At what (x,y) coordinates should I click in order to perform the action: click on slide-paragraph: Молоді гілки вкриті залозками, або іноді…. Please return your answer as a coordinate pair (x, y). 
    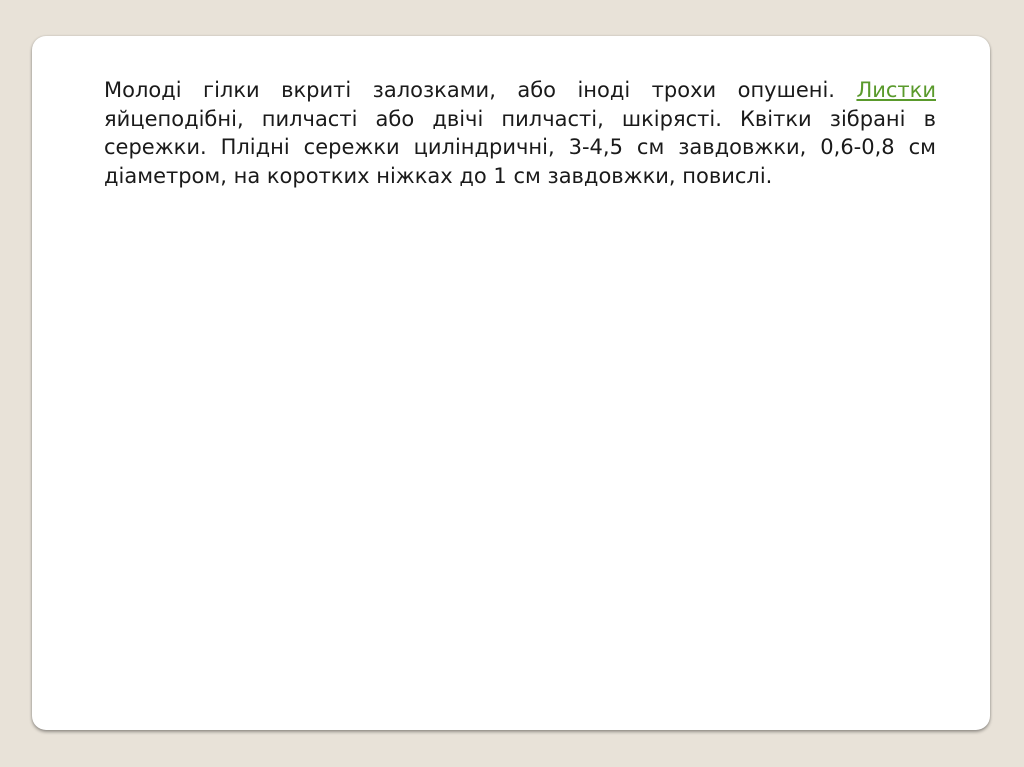
    Looking at the image, I should click on (520, 133).